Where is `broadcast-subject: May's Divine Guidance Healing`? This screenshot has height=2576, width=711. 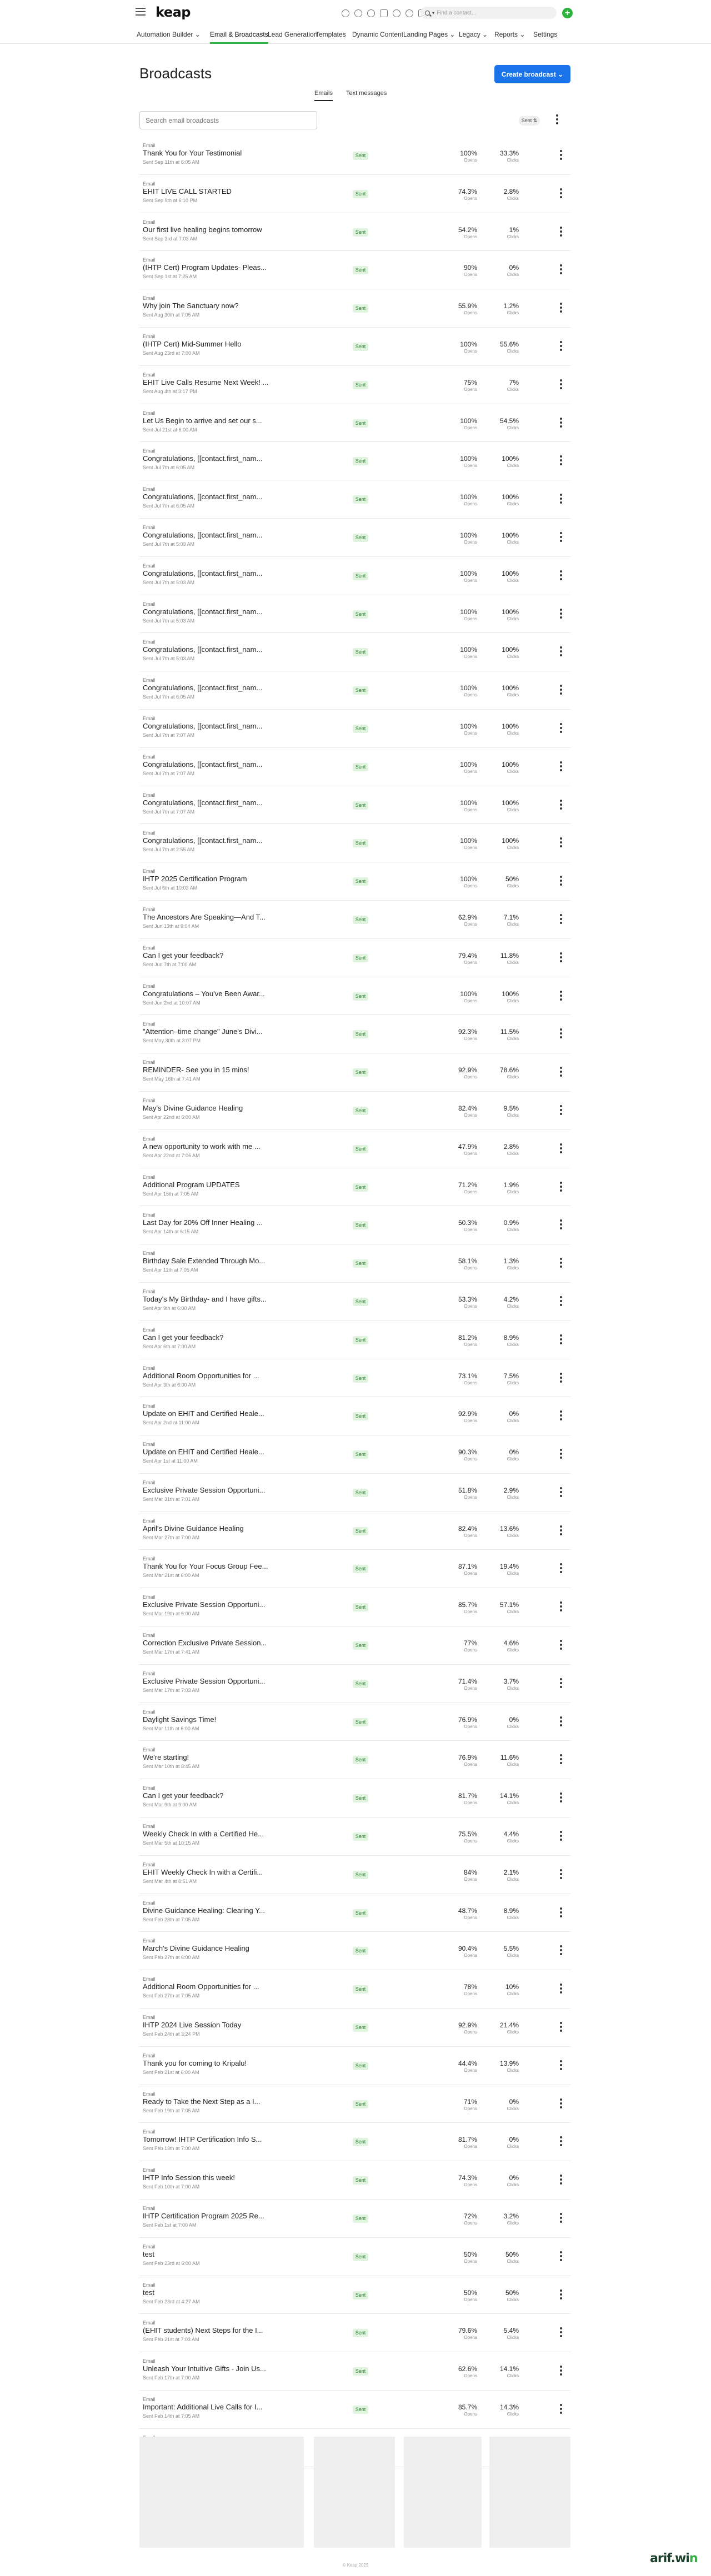 broadcast-subject: May's Divine Guidance Healing is located at coordinates (209, 1108).